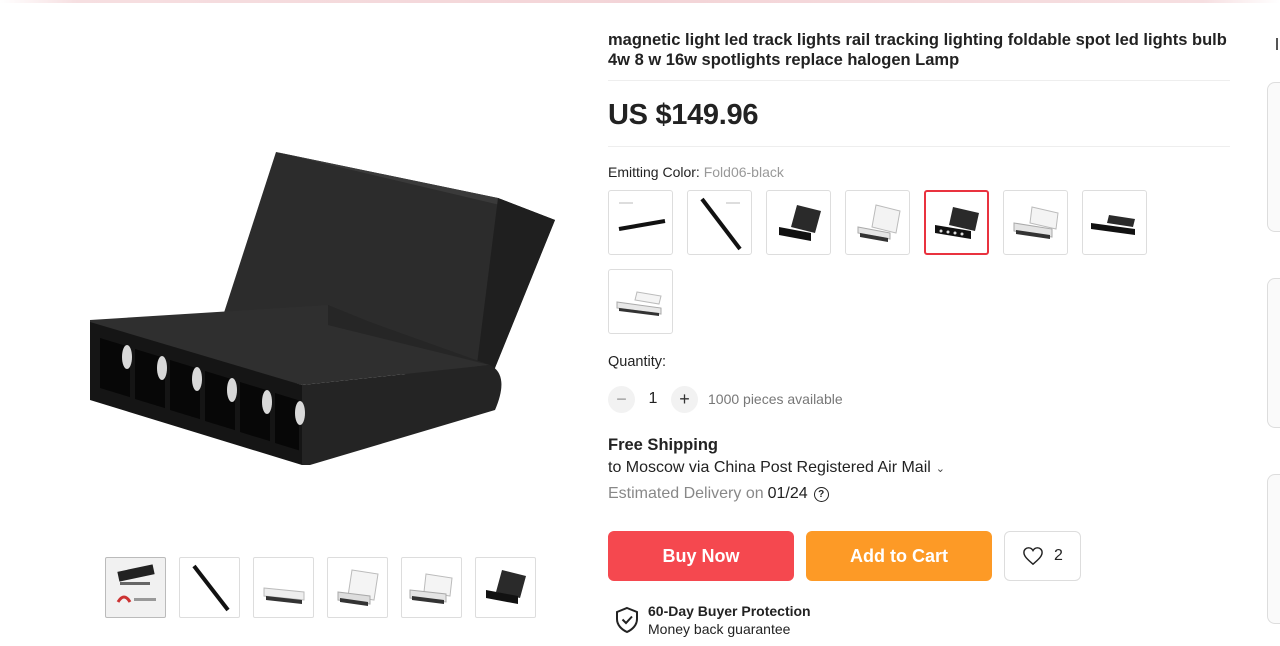 Image resolution: width=1280 pixels, height=646 pixels. I want to click on black-foldable-thumbnail, so click(505, 586).